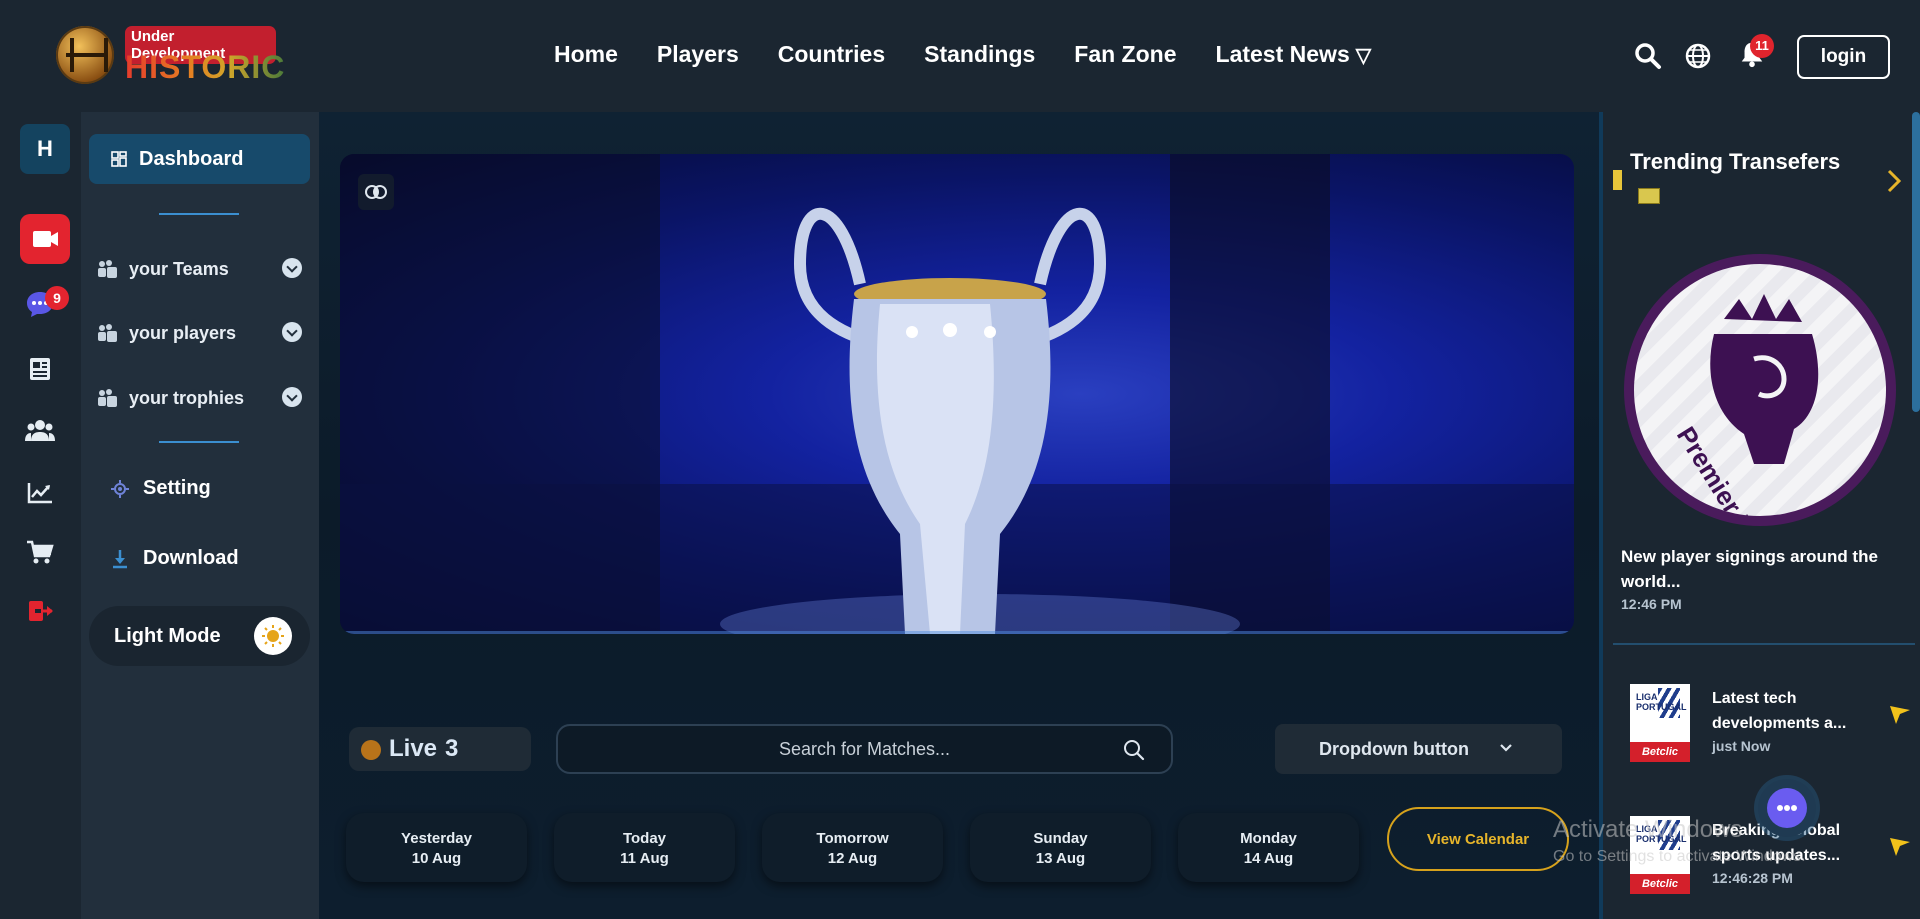 The image size is (1920, 919). I want to click on match-search-box, so click(864, 749).